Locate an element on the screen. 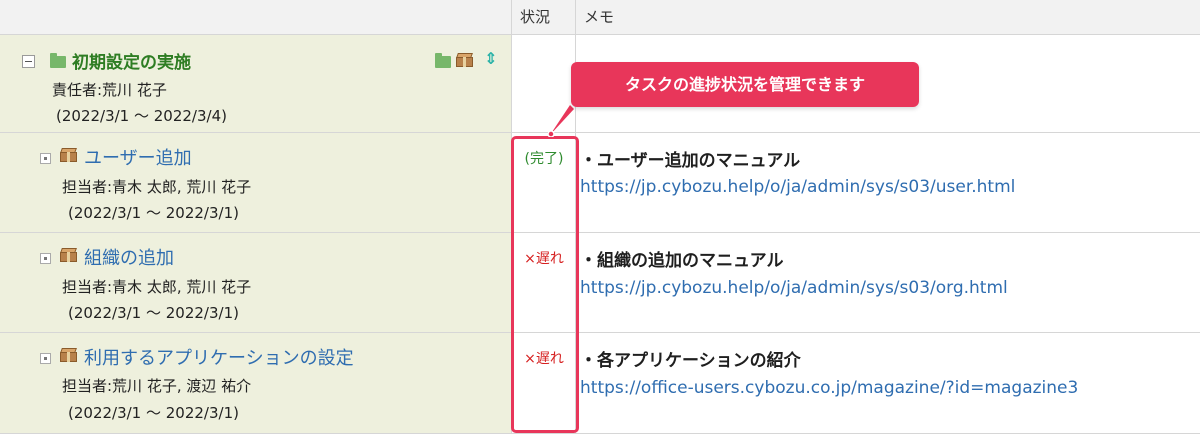 Image resolution: width=1200 pixels, height=434 pixels. task-column-header is located at coordinates (256, 17).